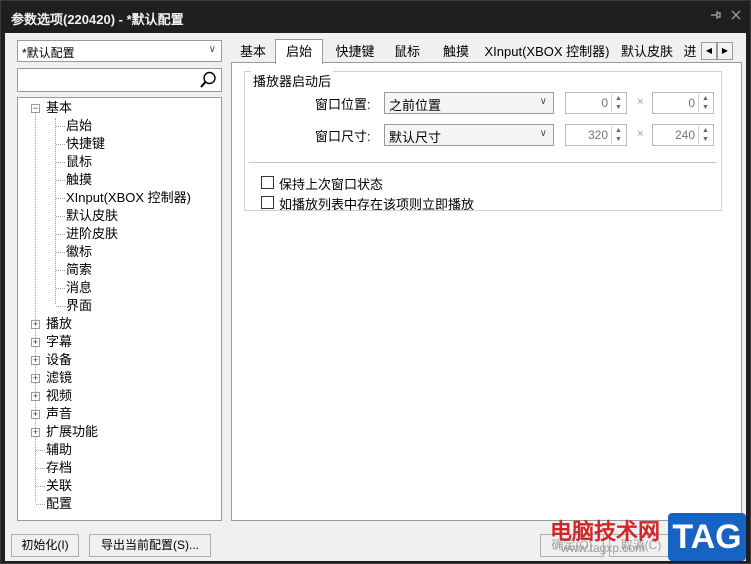  What do you see at coordinates (59, 486) in the screenshot?
I see `tree-item-association: 关联` at bounding box center [59, 486].